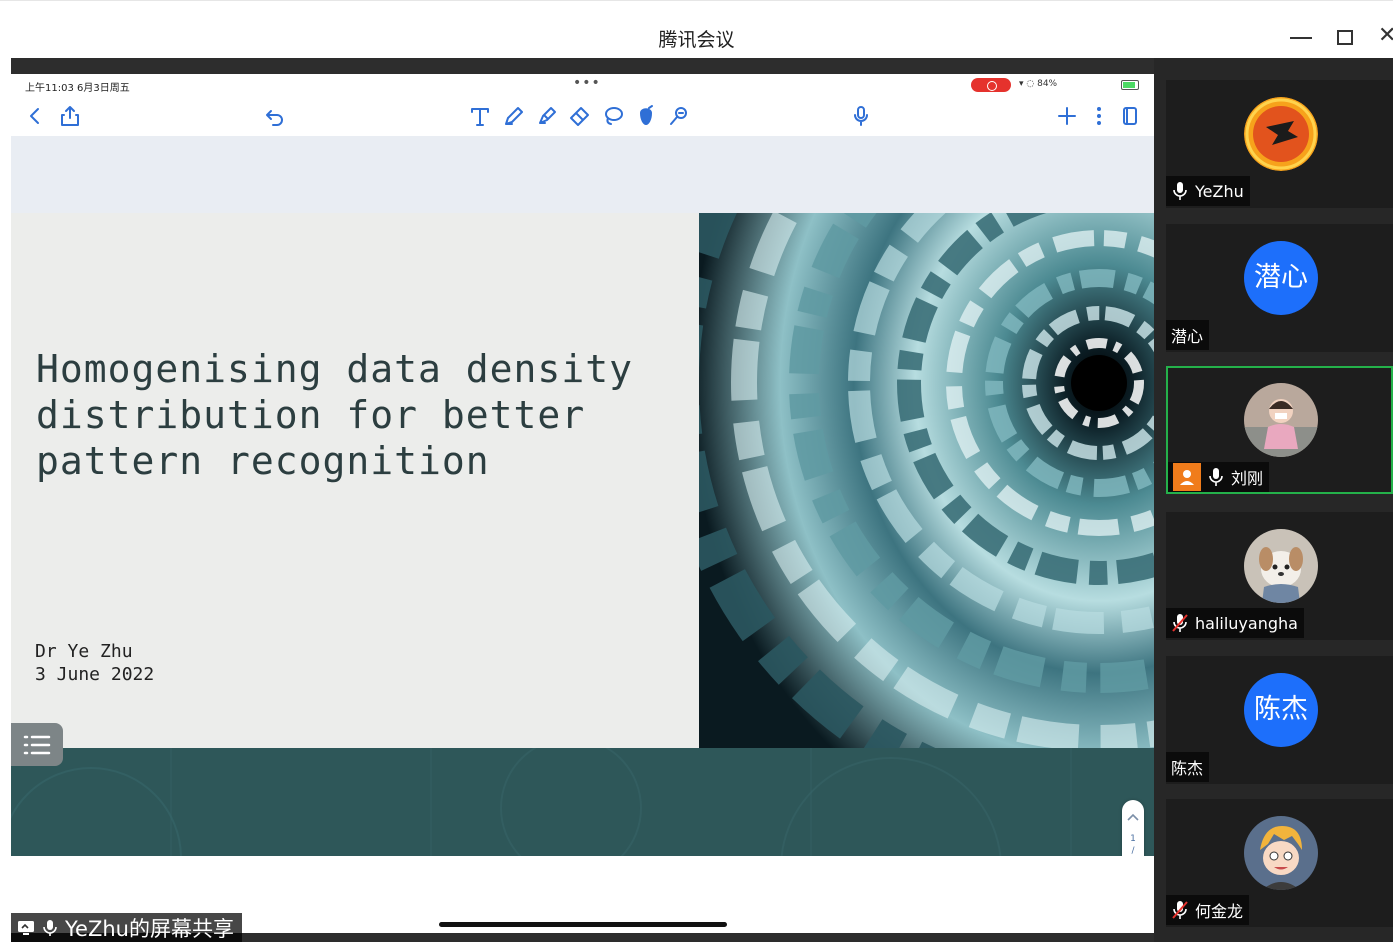 Image resolution: width=1393 pixels, height=942 pixels. What do you see at coordinates (1219, 191) in the screenshot?
I see `participant-name: YeZhu` at bounding box center [1219, 191].